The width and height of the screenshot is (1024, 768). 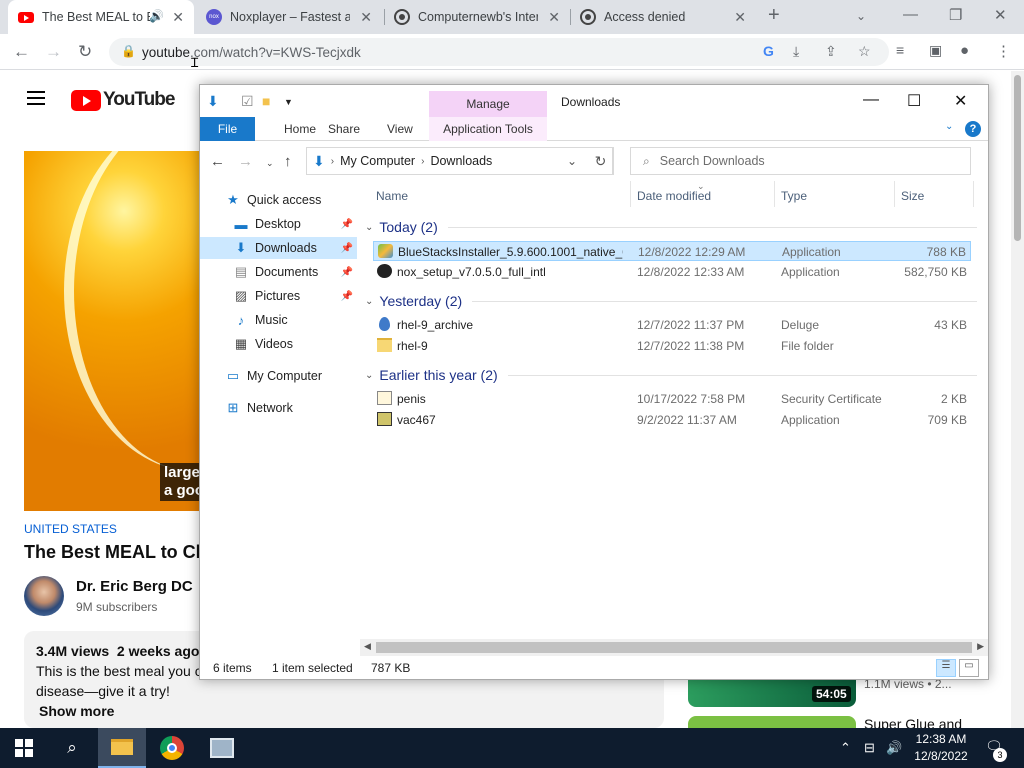 What do you see at coordinates (973, 129) in the screenshot?
I see `help-icon: ?` at bounding box center [973, 129].